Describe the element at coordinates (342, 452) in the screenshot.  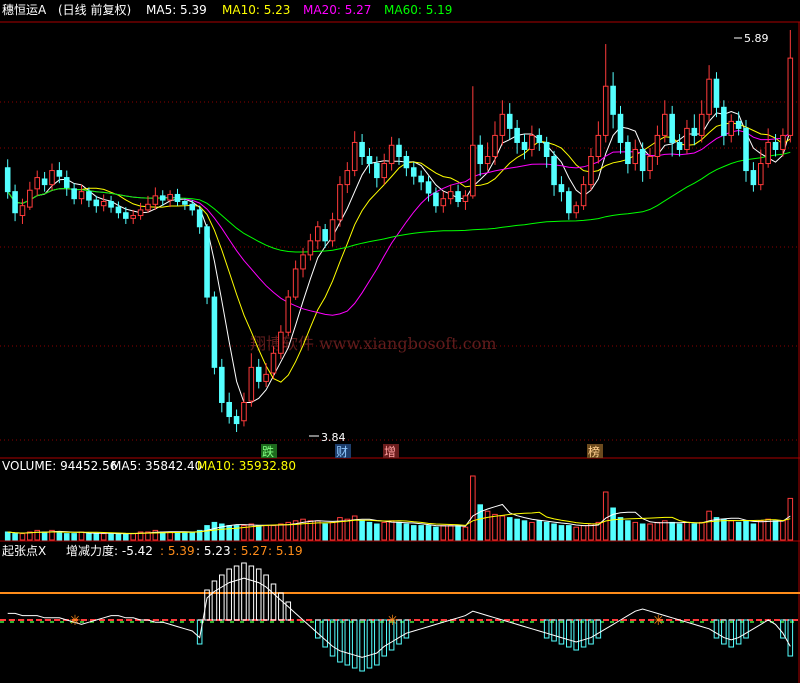
I see `marker-cai: 财` at that location.